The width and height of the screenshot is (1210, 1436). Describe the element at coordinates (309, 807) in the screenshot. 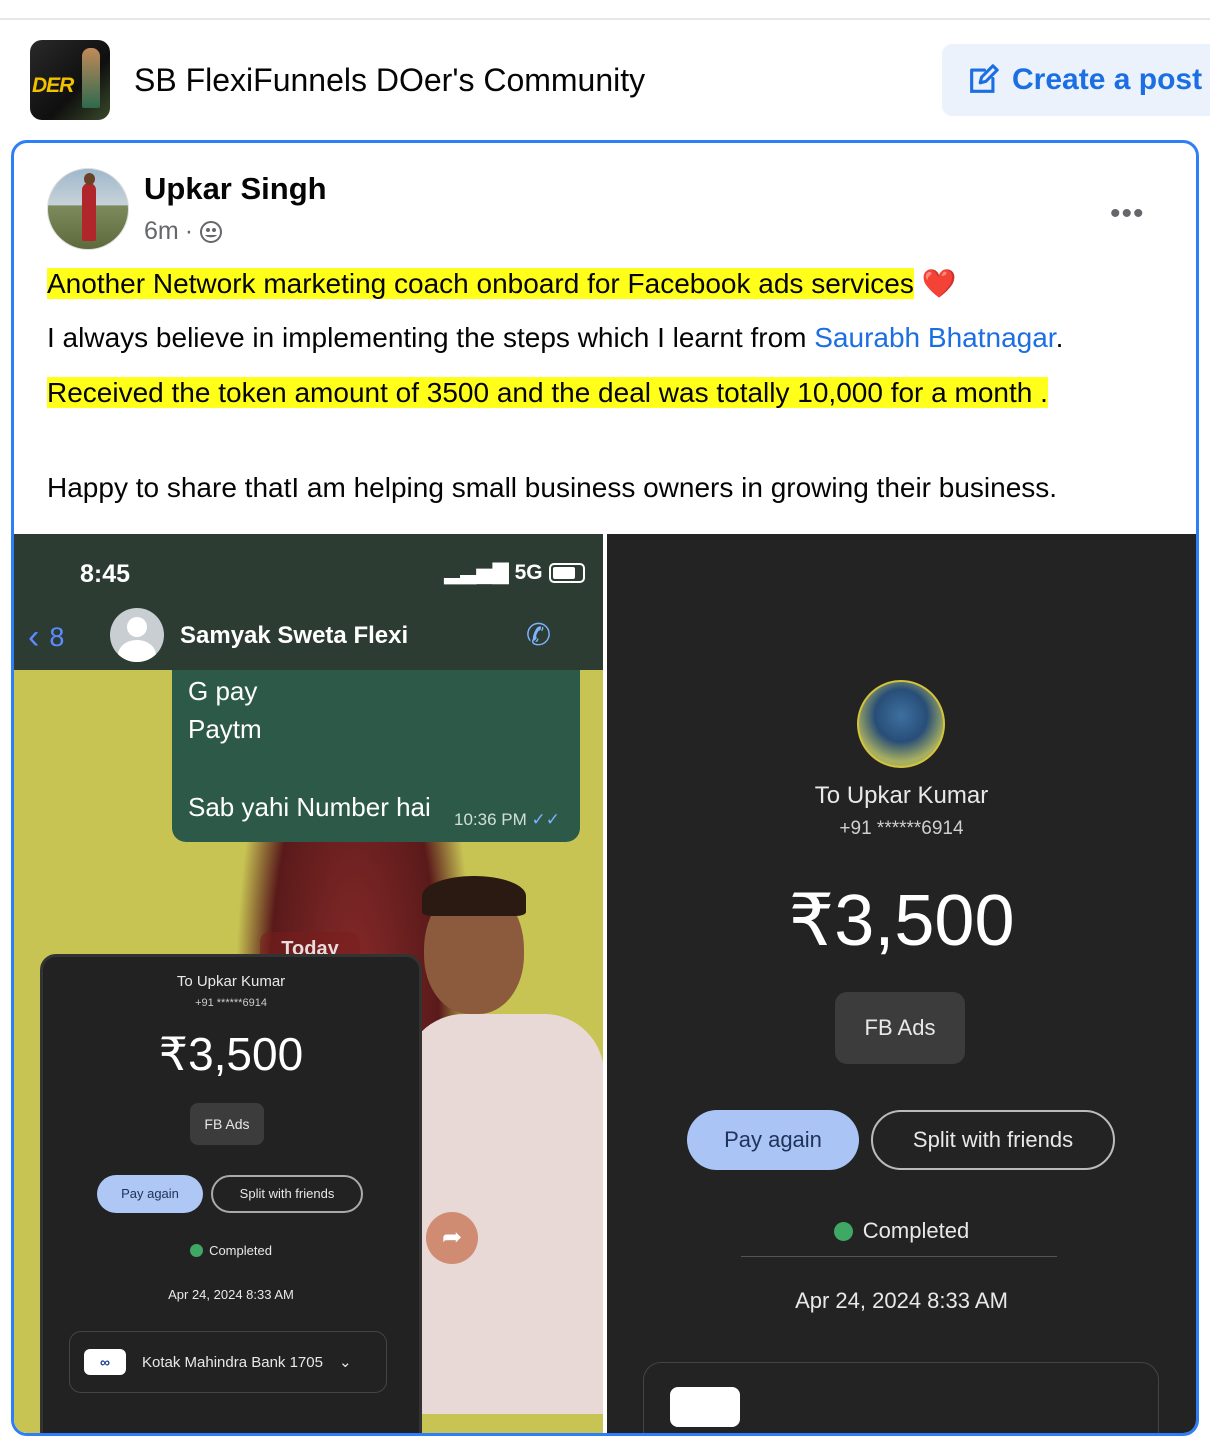

I see `message-line: Sab yahi Number hai` at that location.